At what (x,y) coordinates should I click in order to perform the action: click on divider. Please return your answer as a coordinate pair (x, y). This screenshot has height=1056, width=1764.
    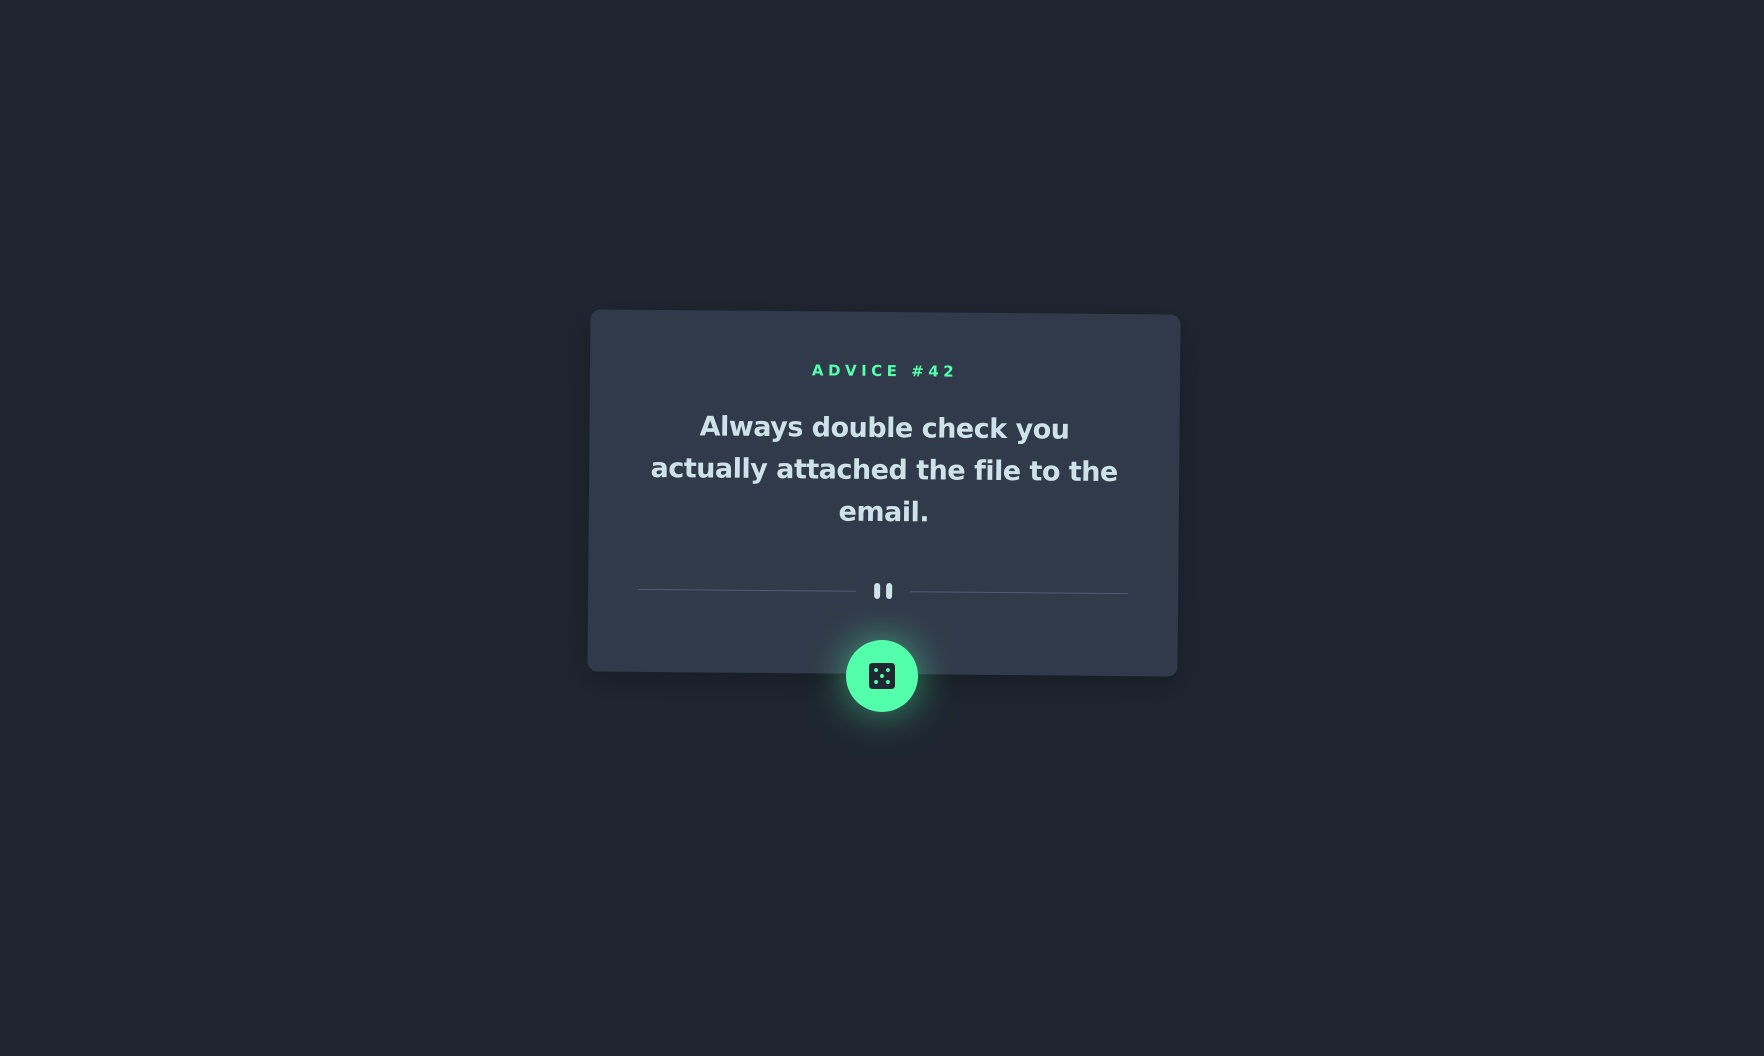
    Looking at the image, I should click on (883, 591).